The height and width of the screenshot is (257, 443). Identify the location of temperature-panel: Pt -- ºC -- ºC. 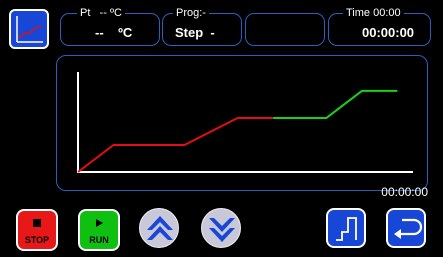
(110, 26).